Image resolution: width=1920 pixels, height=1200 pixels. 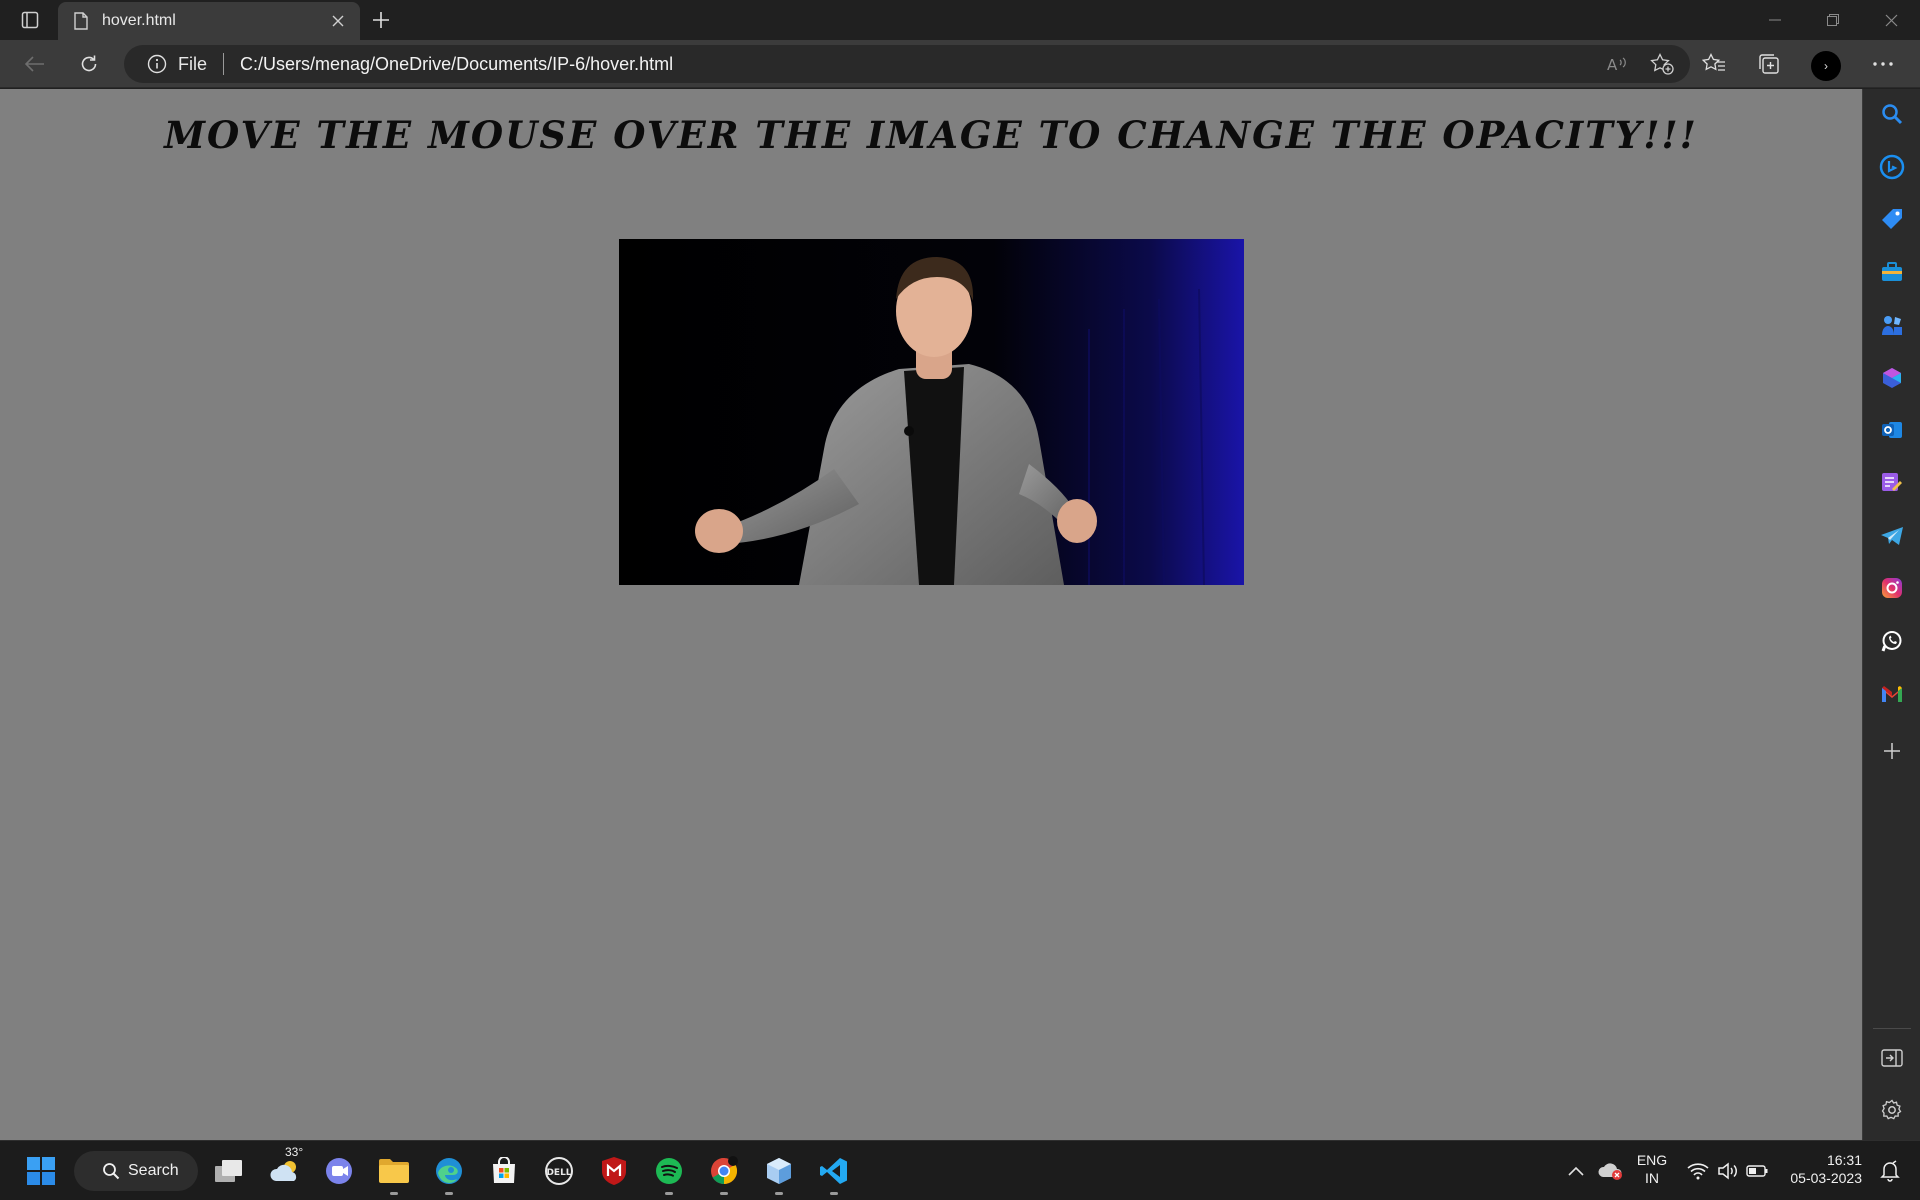 I want to click on notifications-button, so click(x=1890, y=1171).